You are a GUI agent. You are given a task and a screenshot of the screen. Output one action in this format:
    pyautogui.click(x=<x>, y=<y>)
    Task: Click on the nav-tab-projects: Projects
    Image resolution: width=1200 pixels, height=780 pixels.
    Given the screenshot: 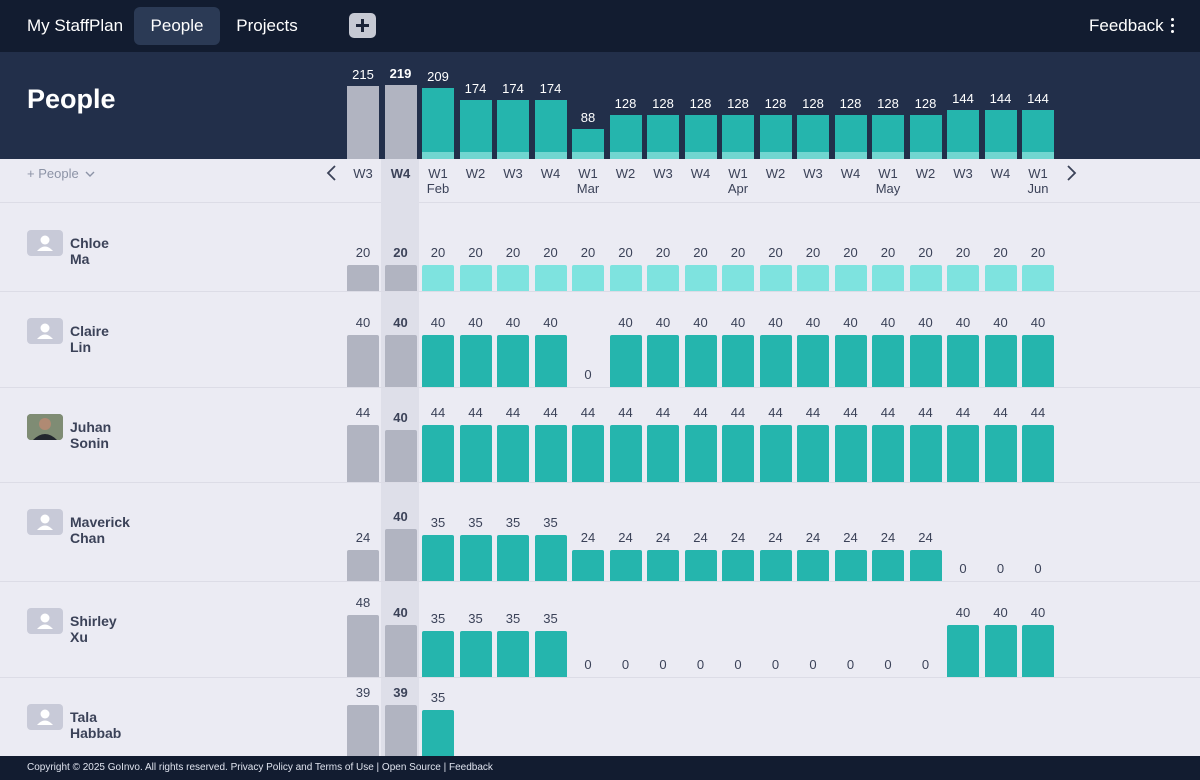 What is the action you would take?
    pyautogui.click(x=267, y=26)
    